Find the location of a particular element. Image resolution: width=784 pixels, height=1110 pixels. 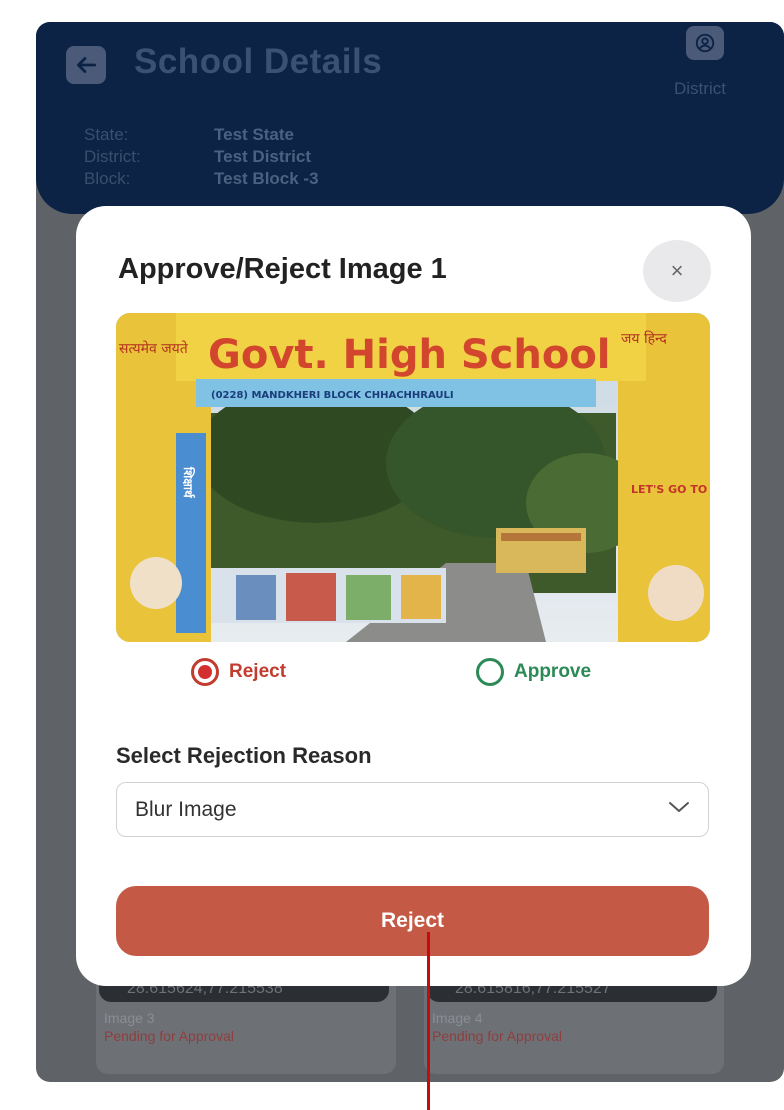

approve-radio-label: Approve is located at coordinates (553, 671).